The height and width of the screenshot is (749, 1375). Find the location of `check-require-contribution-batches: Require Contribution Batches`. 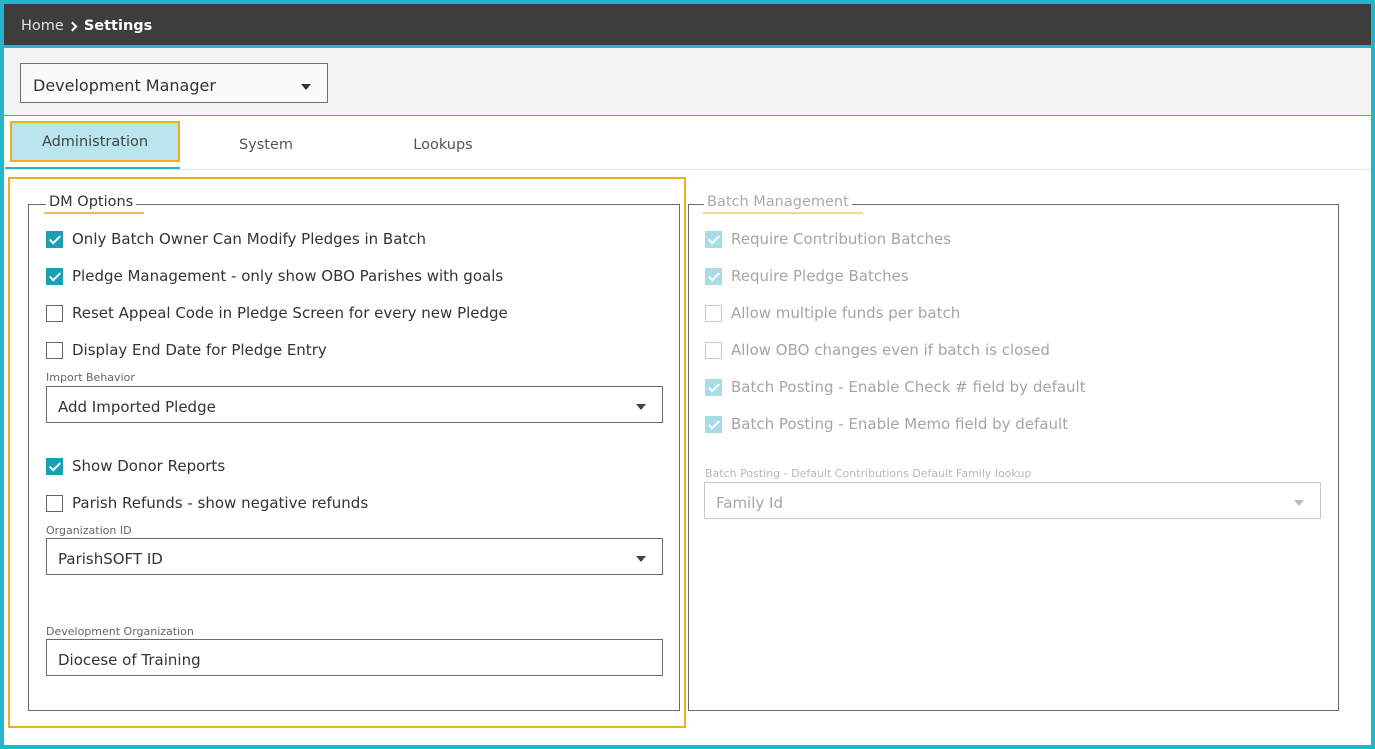

check-require-contribution-batches: Require Contribution Batches is located at coordinates (828, 239).